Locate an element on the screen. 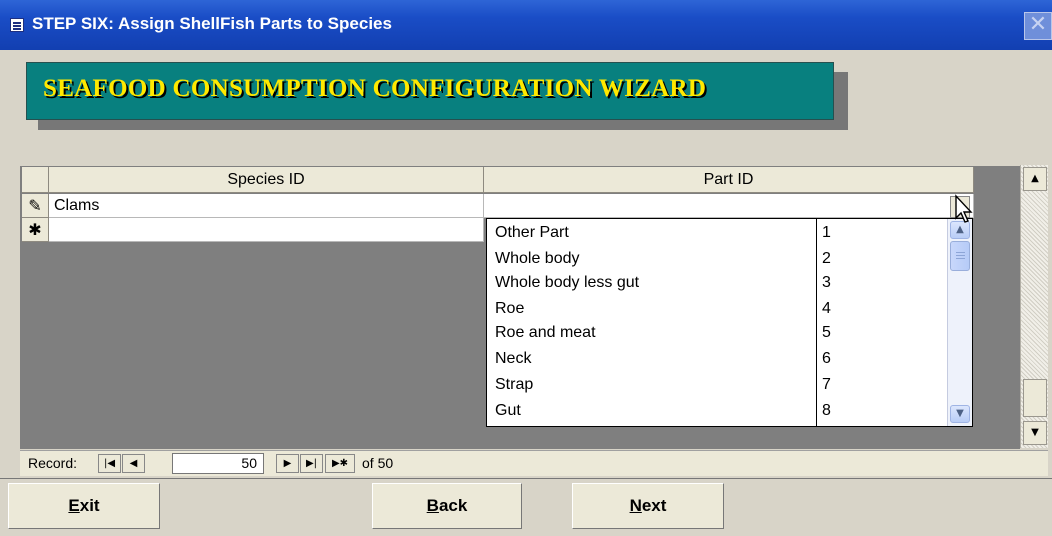 The image size is (1052, 536). exit-label: xit is located at coordinates (89, 505).